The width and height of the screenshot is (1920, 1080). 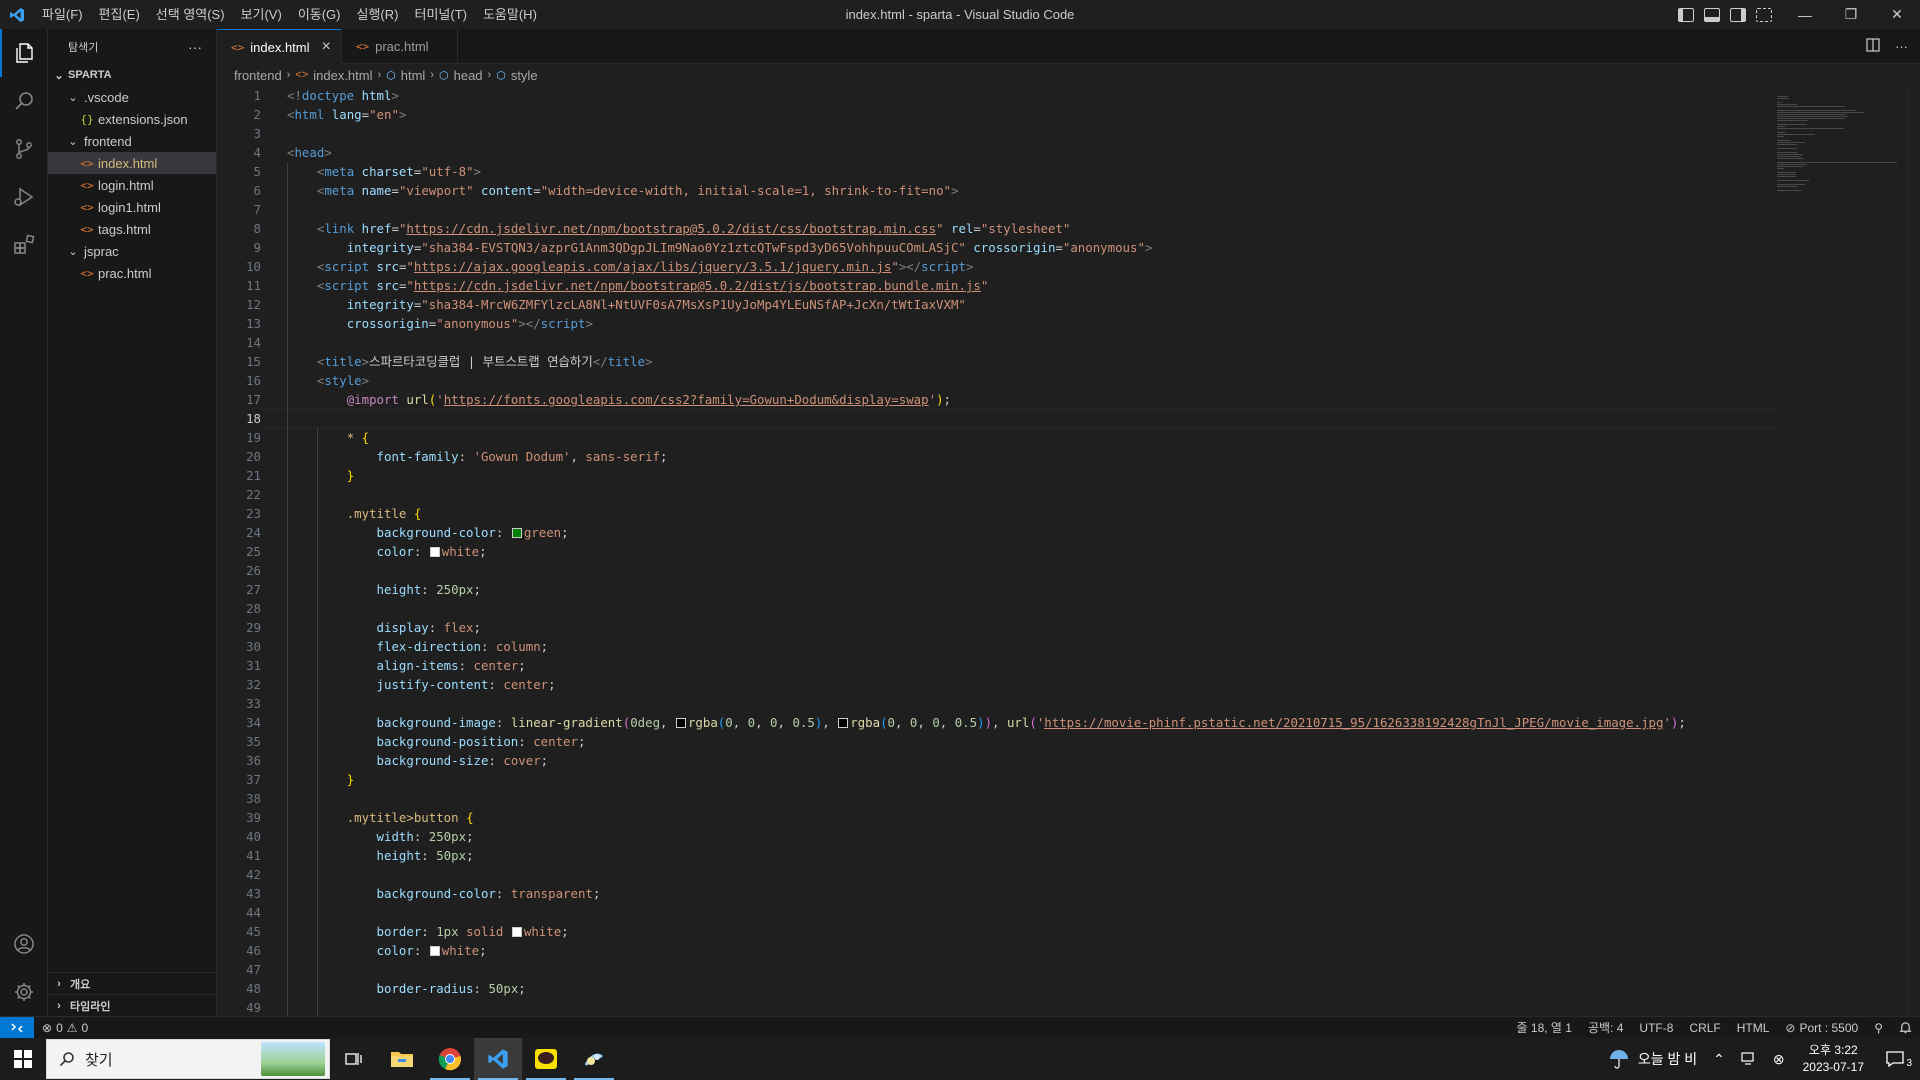 What do you see at coordinates (997, 665) in the screenshot?
I see `code-line: 31 align-items: center;` at bounding box center [997, 665].